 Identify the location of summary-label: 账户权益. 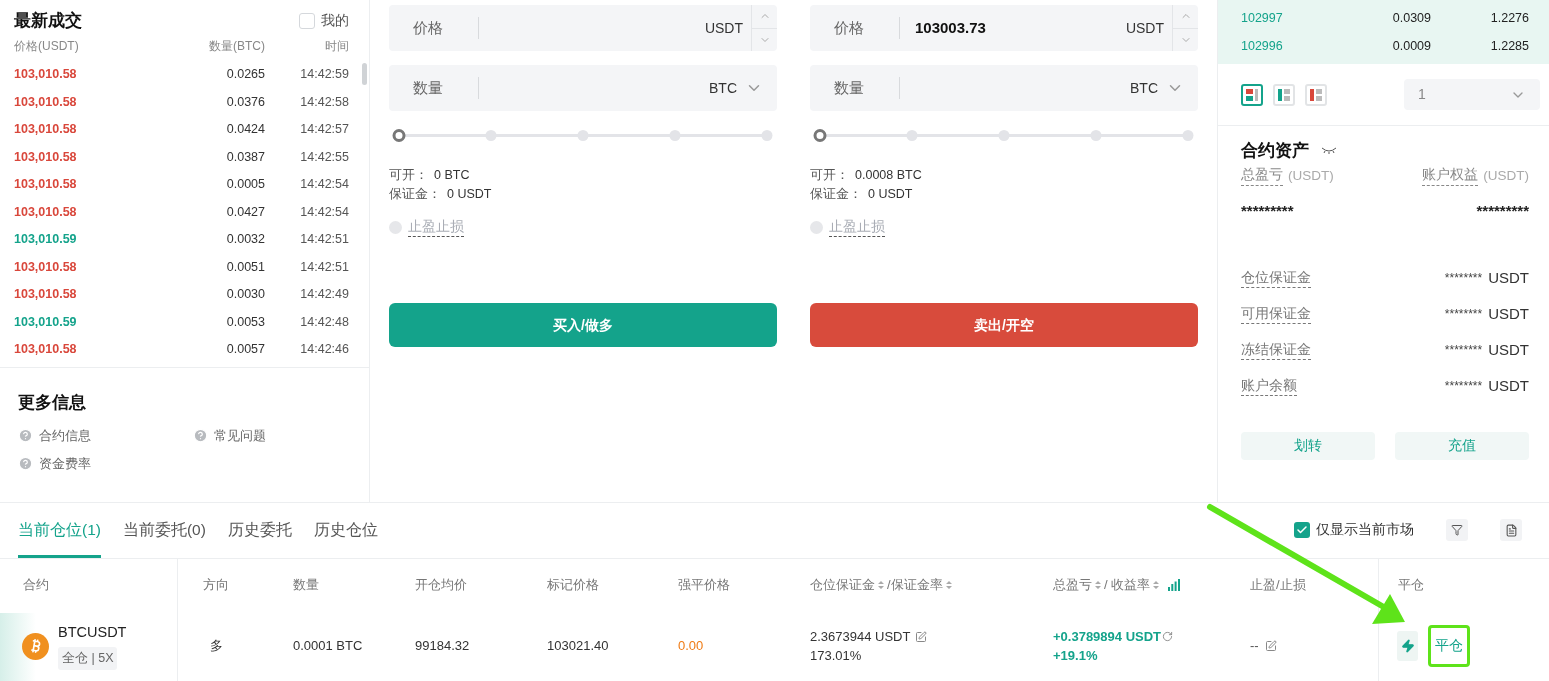
(1450, 175).